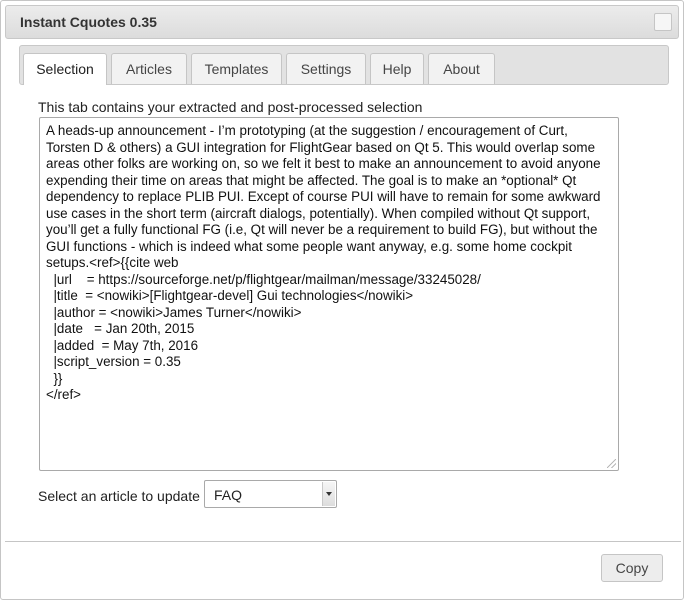 The image size is (684, 600). What do you see at coordinates (343, 541) in the screenshot?
I see `footer-divider` at bounding box center [343, 541].